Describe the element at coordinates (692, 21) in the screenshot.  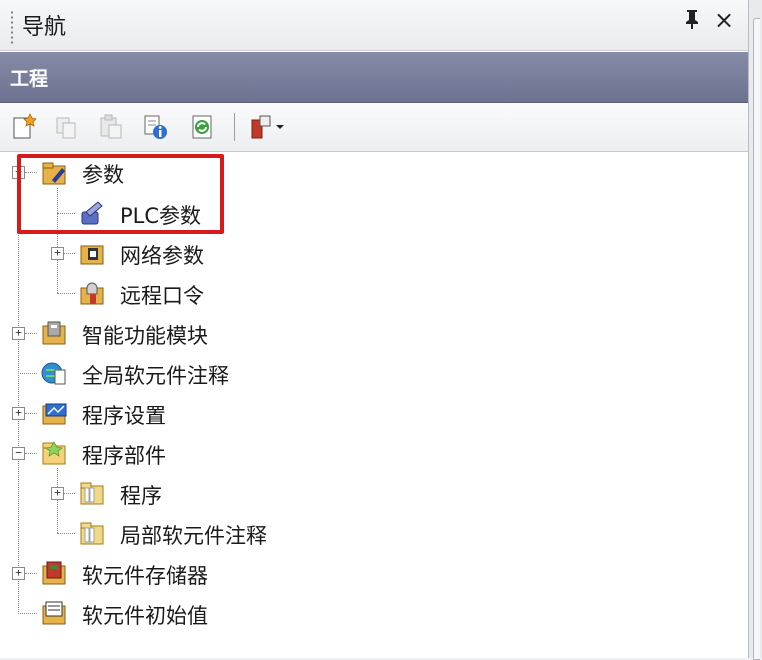
I see `pin-icon` at that location.